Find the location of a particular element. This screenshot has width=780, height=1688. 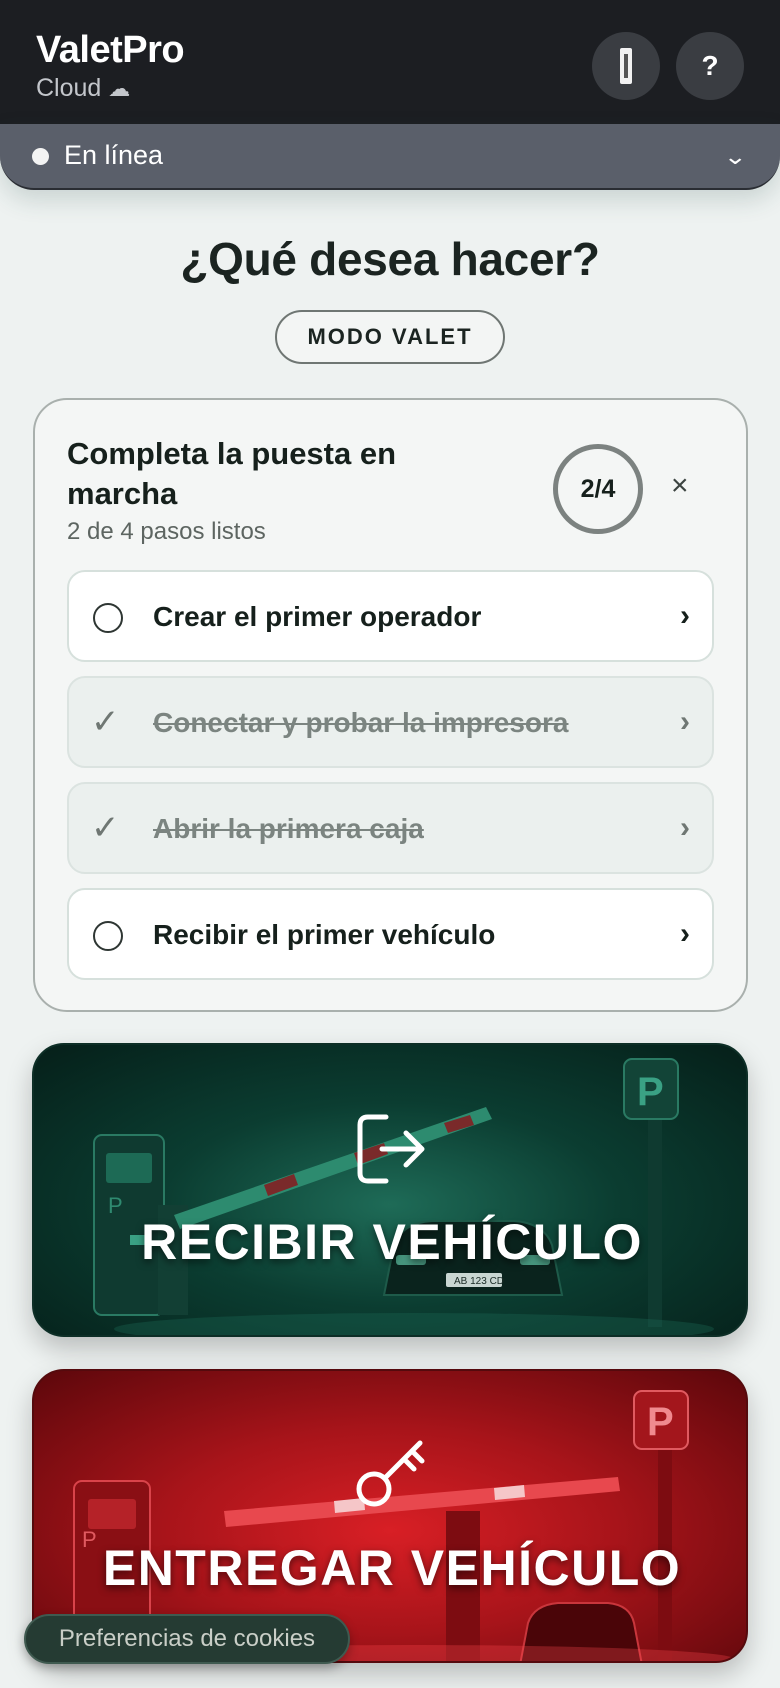

app-name: ValetPro is located at coordinates (110, 50).